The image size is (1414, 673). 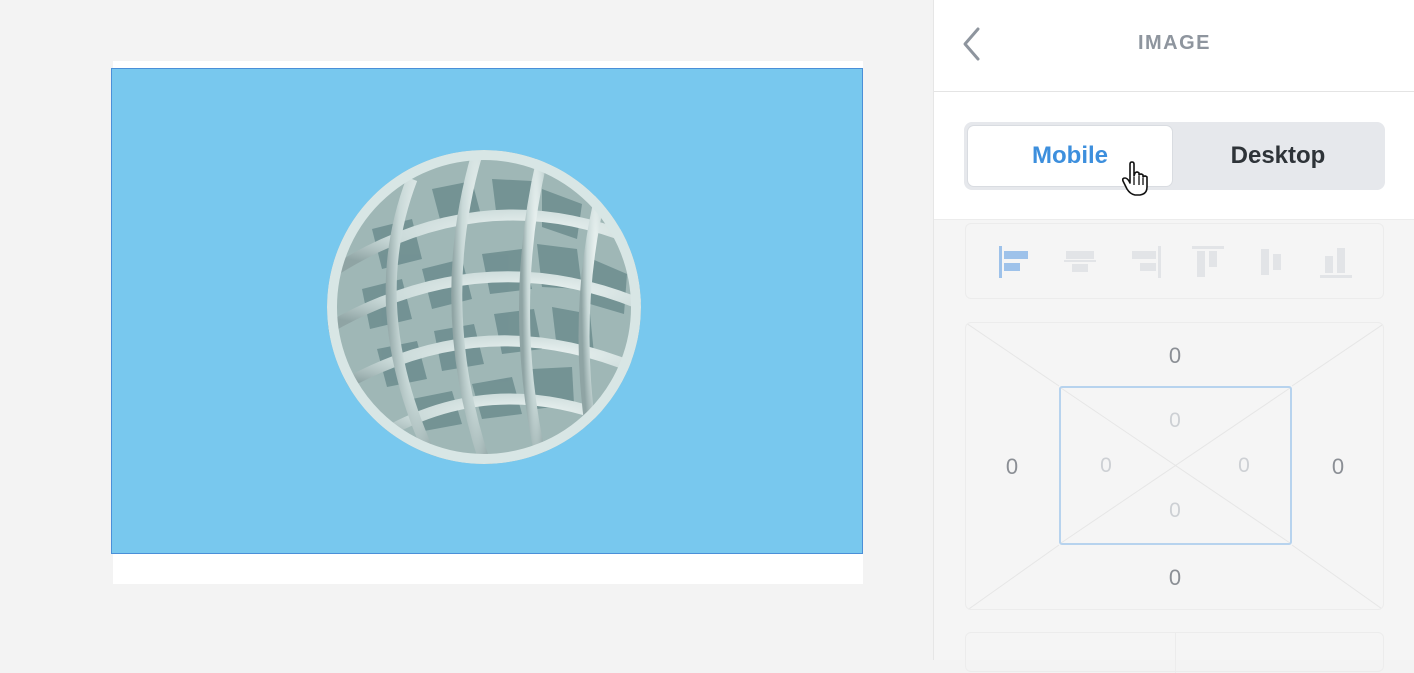 I want to click on margin-bottom-value: 0, so click(x=1175, y=578).